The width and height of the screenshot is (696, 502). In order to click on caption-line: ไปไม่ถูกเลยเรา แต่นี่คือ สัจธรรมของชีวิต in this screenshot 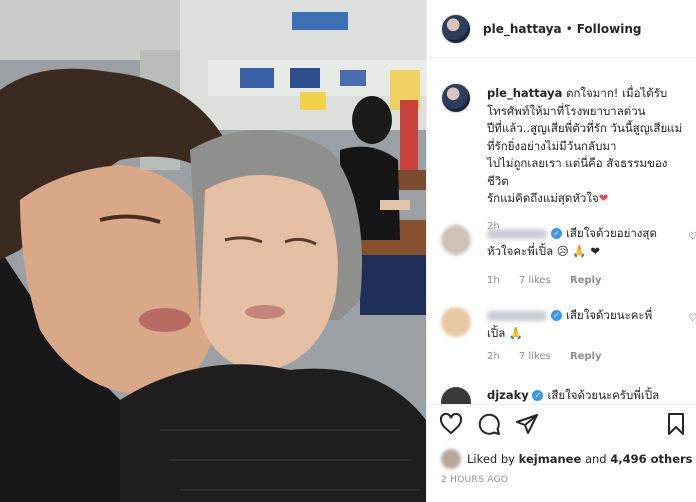, I will do `click(577, 172)`.